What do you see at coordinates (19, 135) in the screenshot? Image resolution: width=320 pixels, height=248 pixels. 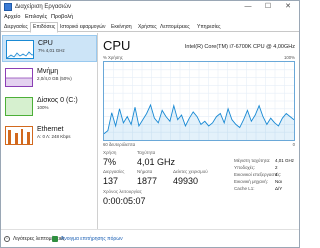 I see `ethernet-thumbnail-graph` at bounding box center [19, 135].